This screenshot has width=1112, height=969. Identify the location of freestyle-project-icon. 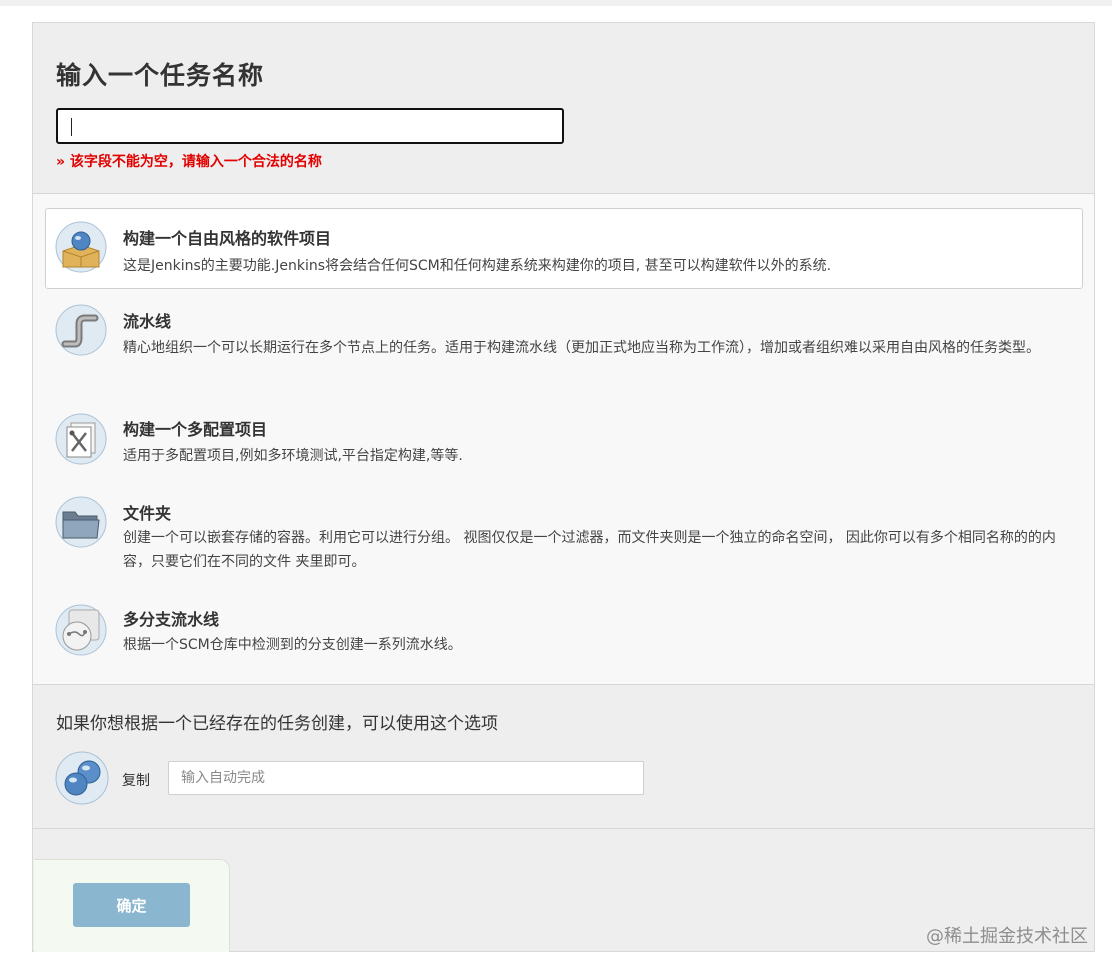
(81, 247).